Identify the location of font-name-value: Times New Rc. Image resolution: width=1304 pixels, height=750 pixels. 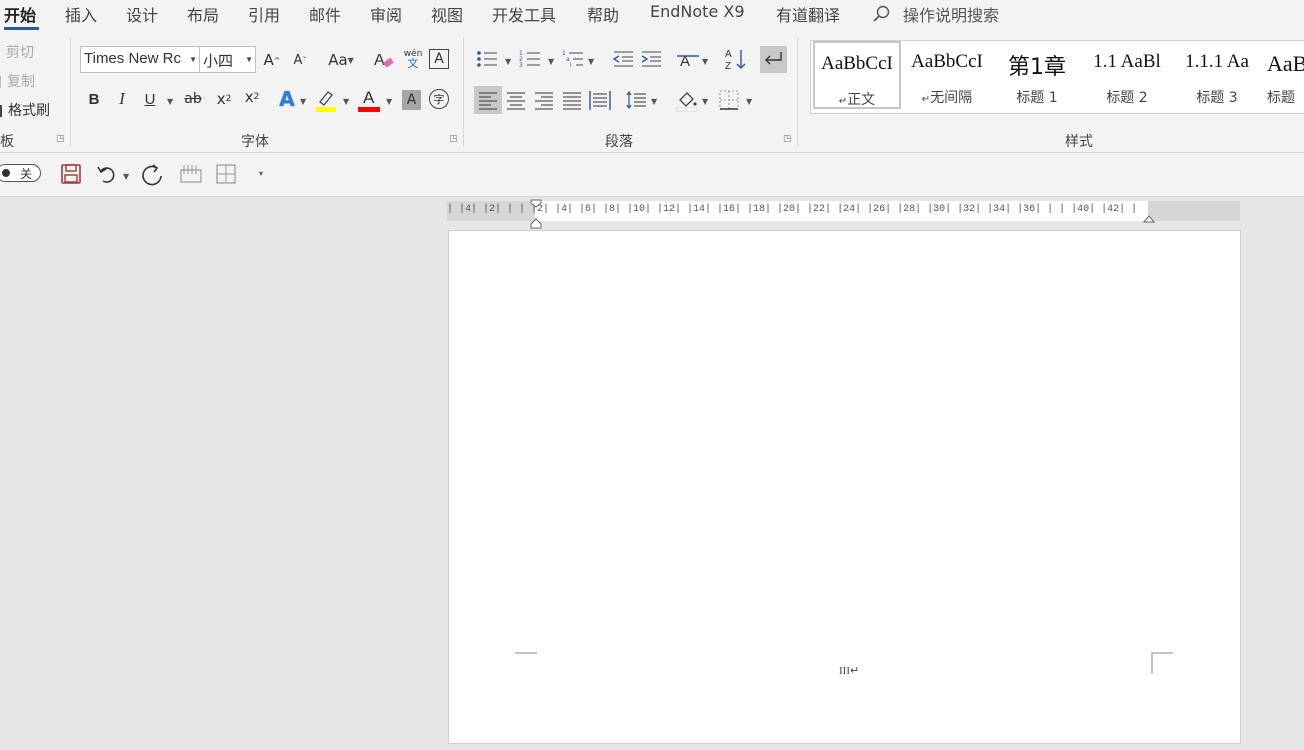
(132, 58).